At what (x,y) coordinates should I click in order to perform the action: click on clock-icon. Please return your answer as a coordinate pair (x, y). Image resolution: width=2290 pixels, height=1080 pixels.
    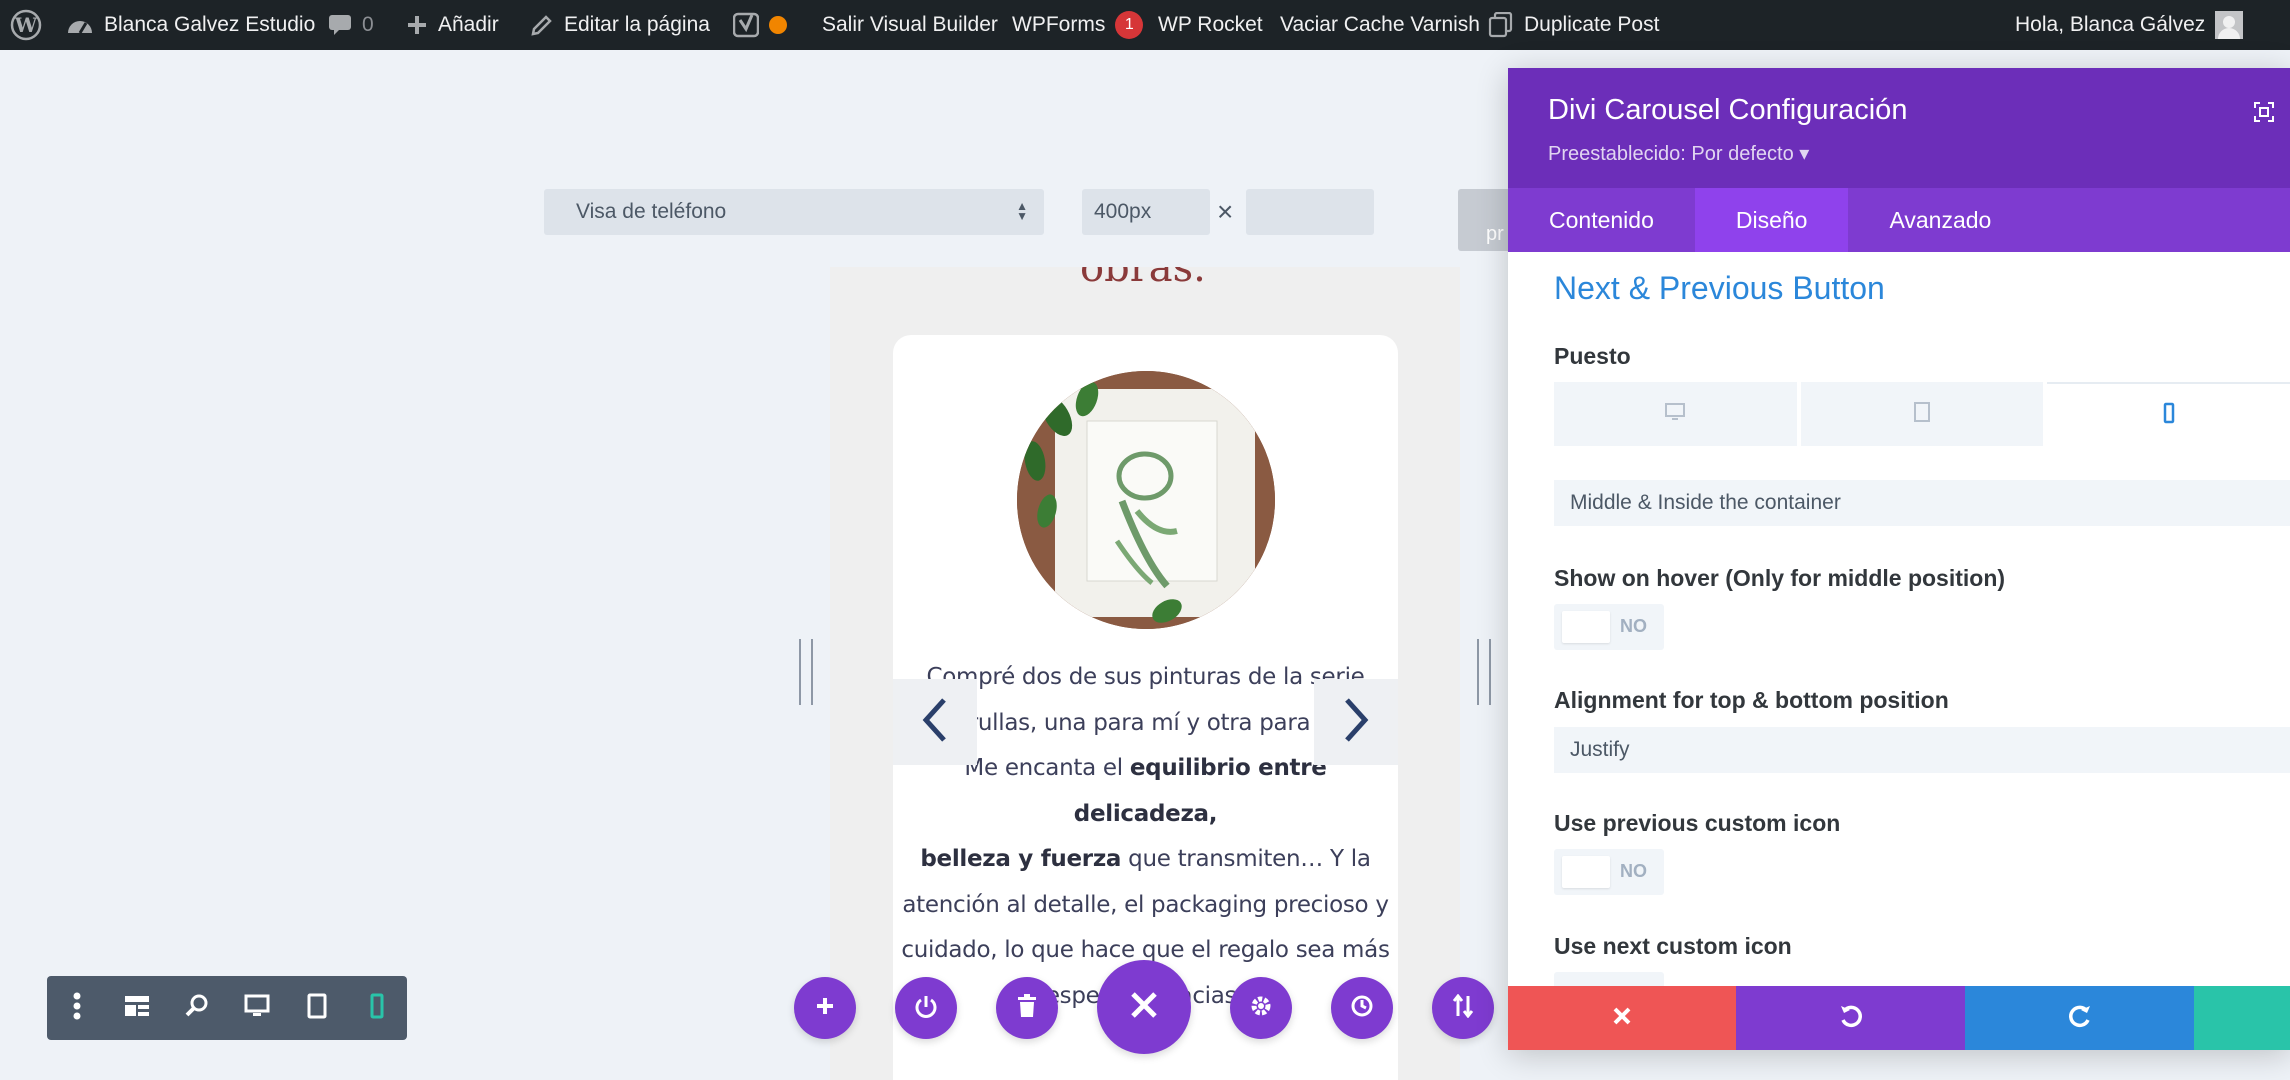
    Looking at the image, I should click on (1362, 1008).